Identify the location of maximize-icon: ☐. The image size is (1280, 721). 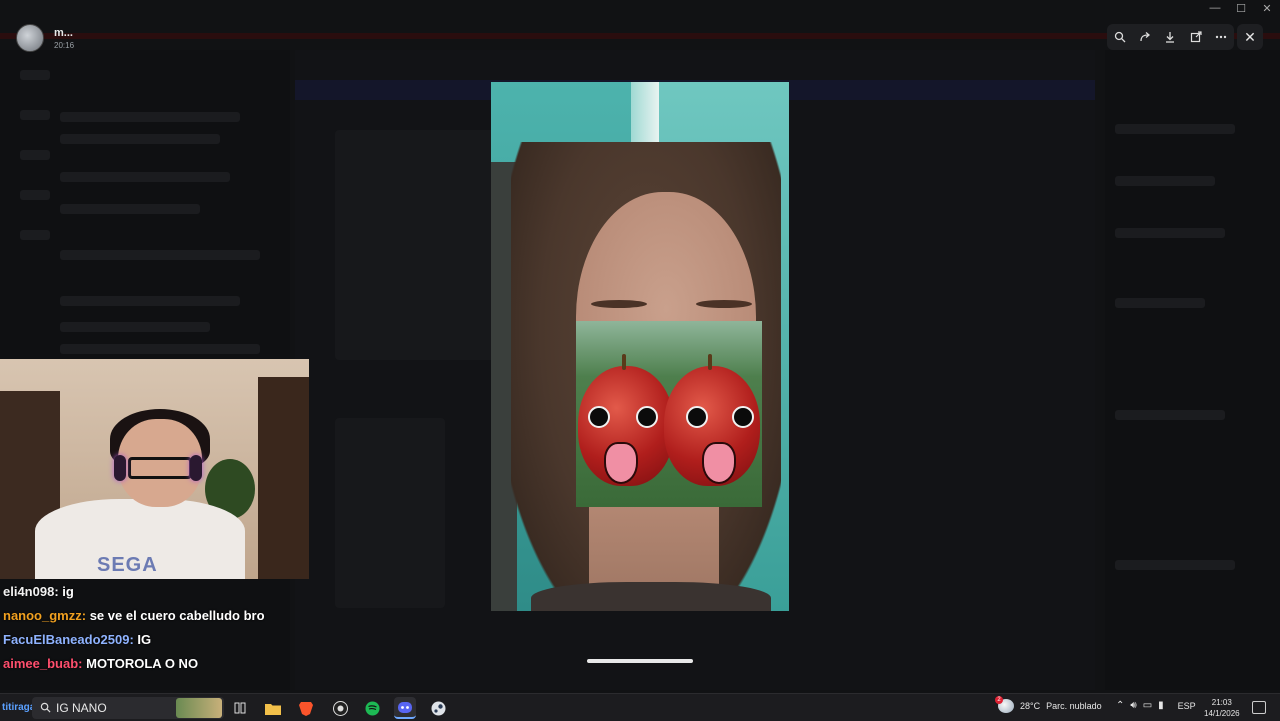
(1241, 8).